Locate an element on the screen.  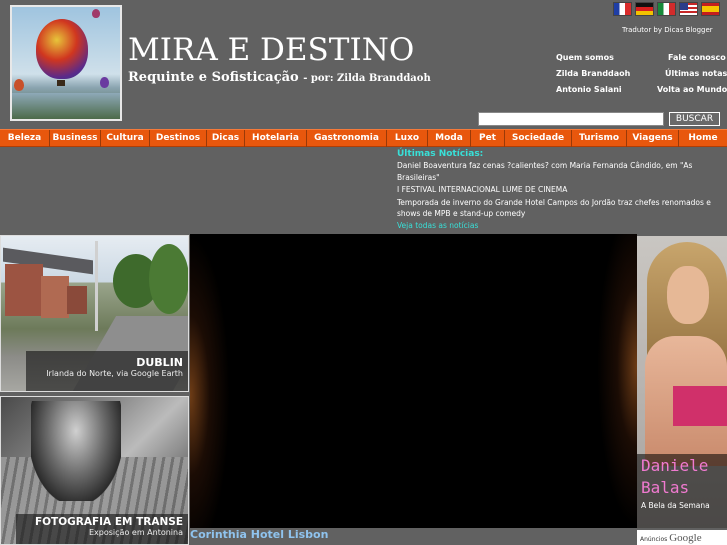
google-logo: Google is located at coordinates (685, 538).